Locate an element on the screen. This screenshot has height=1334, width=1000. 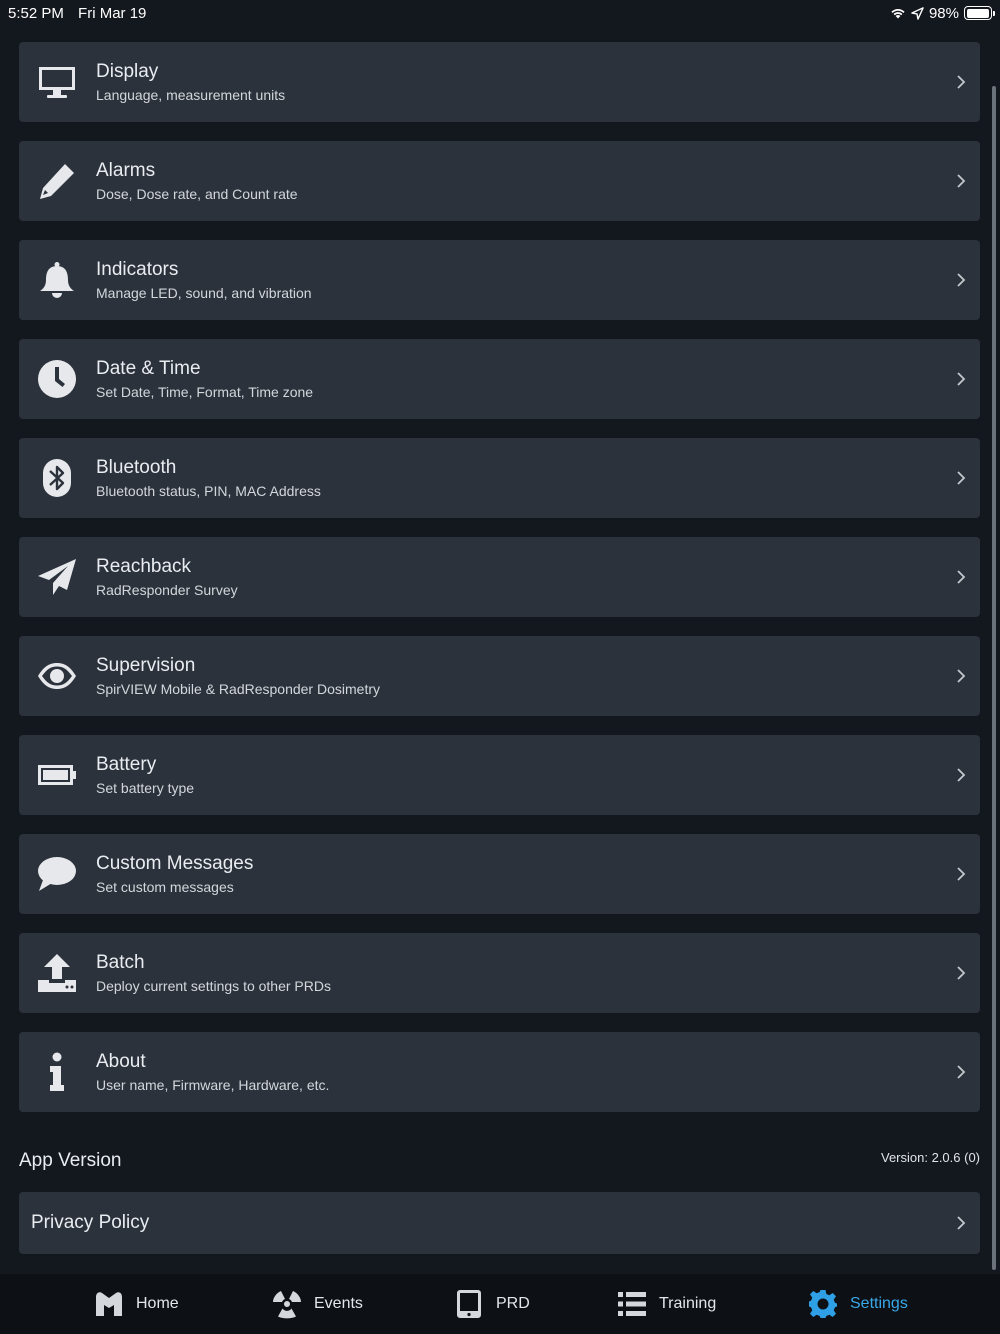
status-date: Fri Mar 19 is located at coordinates (112, 13).